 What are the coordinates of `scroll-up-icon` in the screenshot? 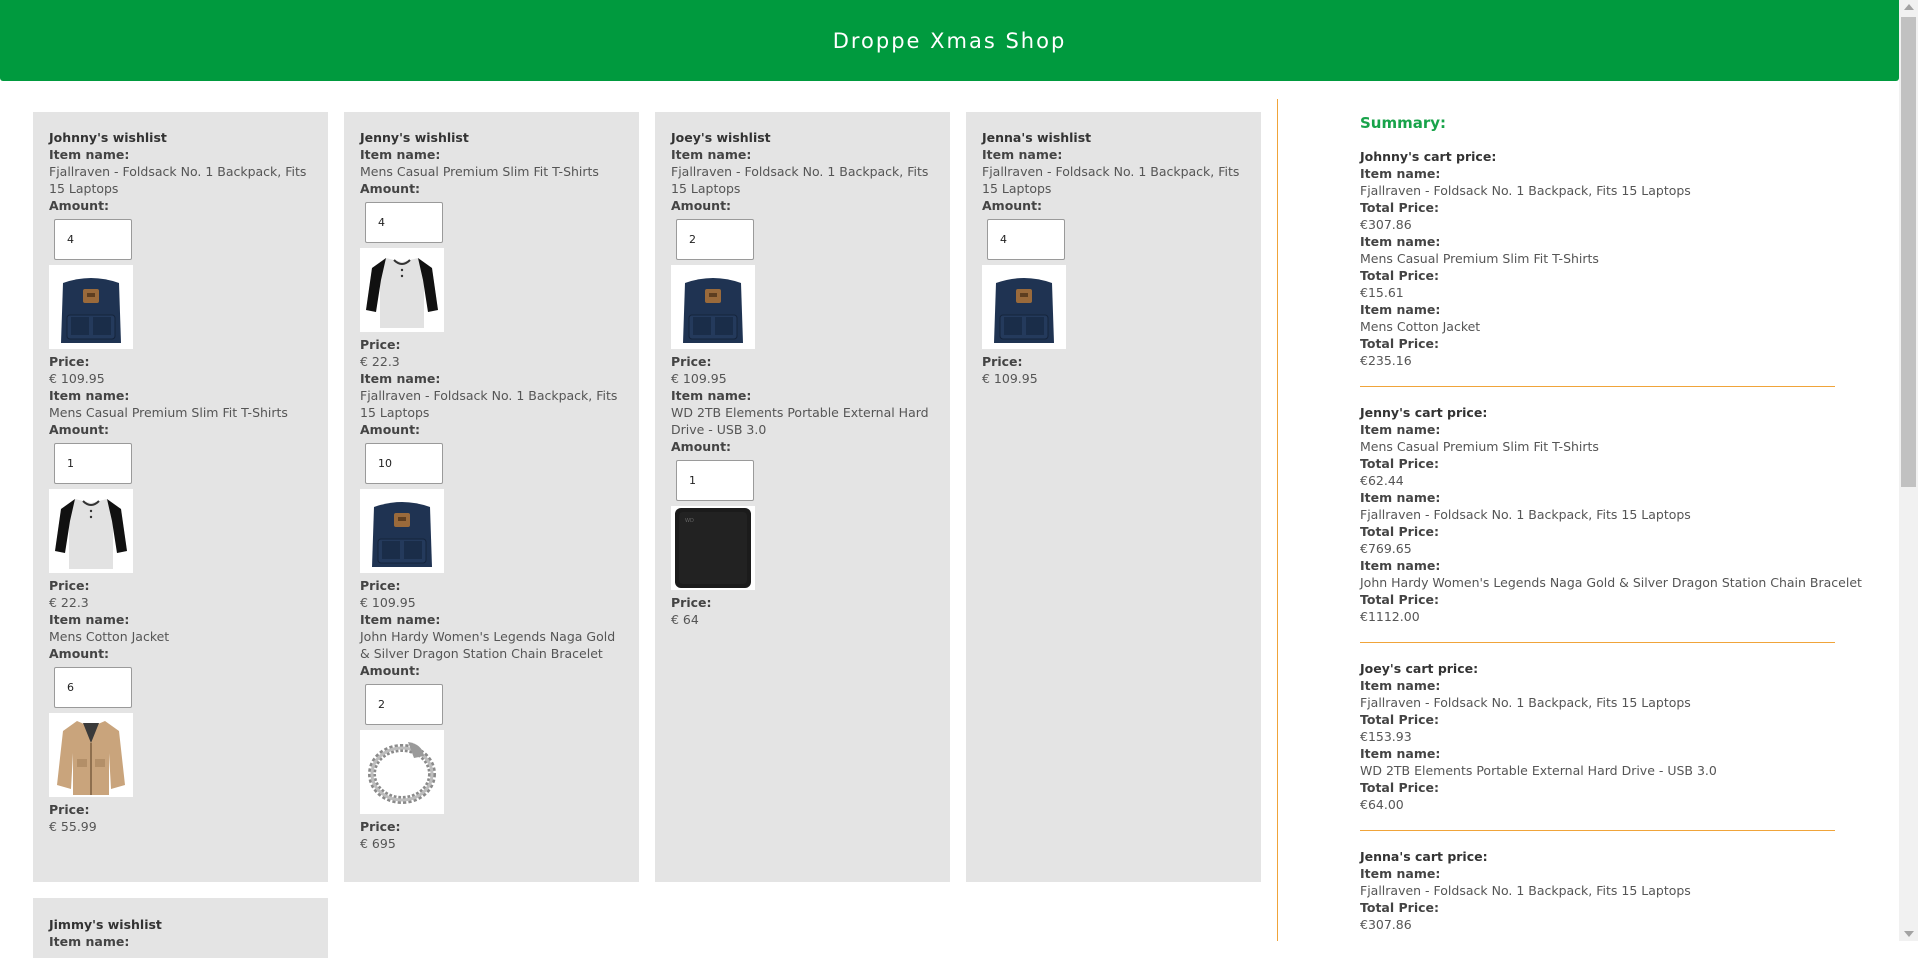 It's located at (1909, 7).